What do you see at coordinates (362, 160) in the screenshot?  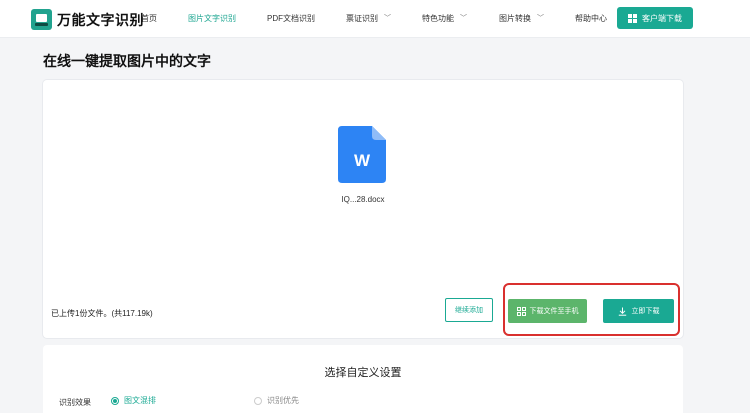 I see `word-file-letter: W` at bounding box center [362, 160].